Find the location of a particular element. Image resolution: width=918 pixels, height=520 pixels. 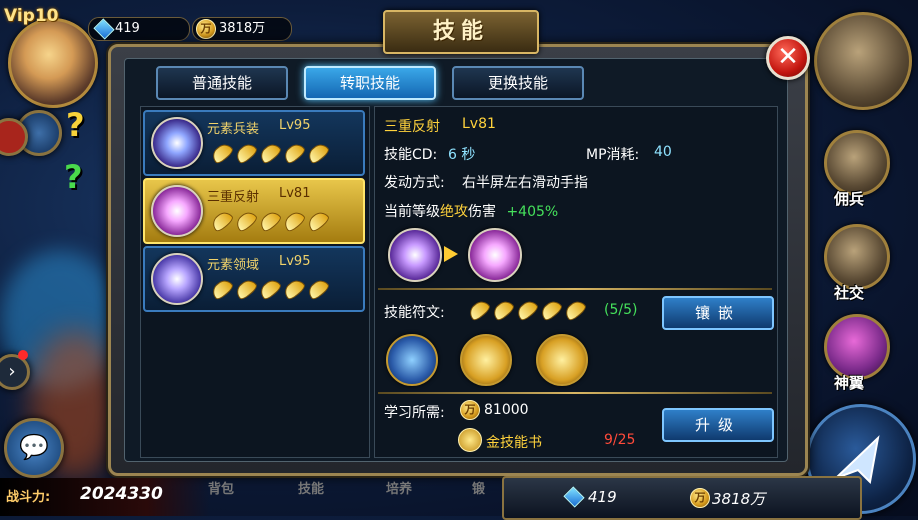

prerequisite-skill-icon is located at coordinates (415, 255).